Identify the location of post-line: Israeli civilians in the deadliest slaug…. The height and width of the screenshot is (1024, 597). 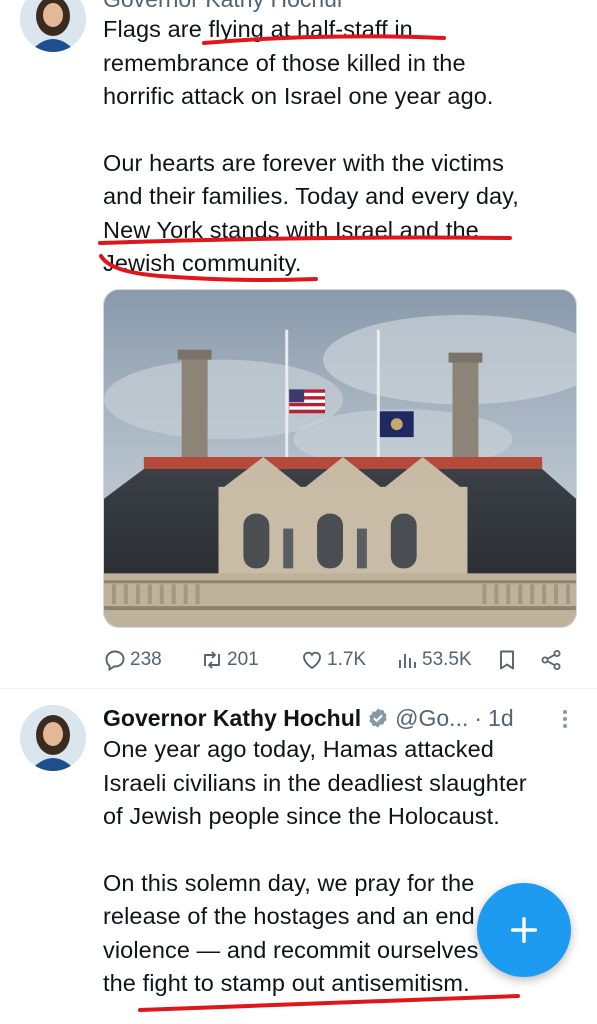
(315, 782).